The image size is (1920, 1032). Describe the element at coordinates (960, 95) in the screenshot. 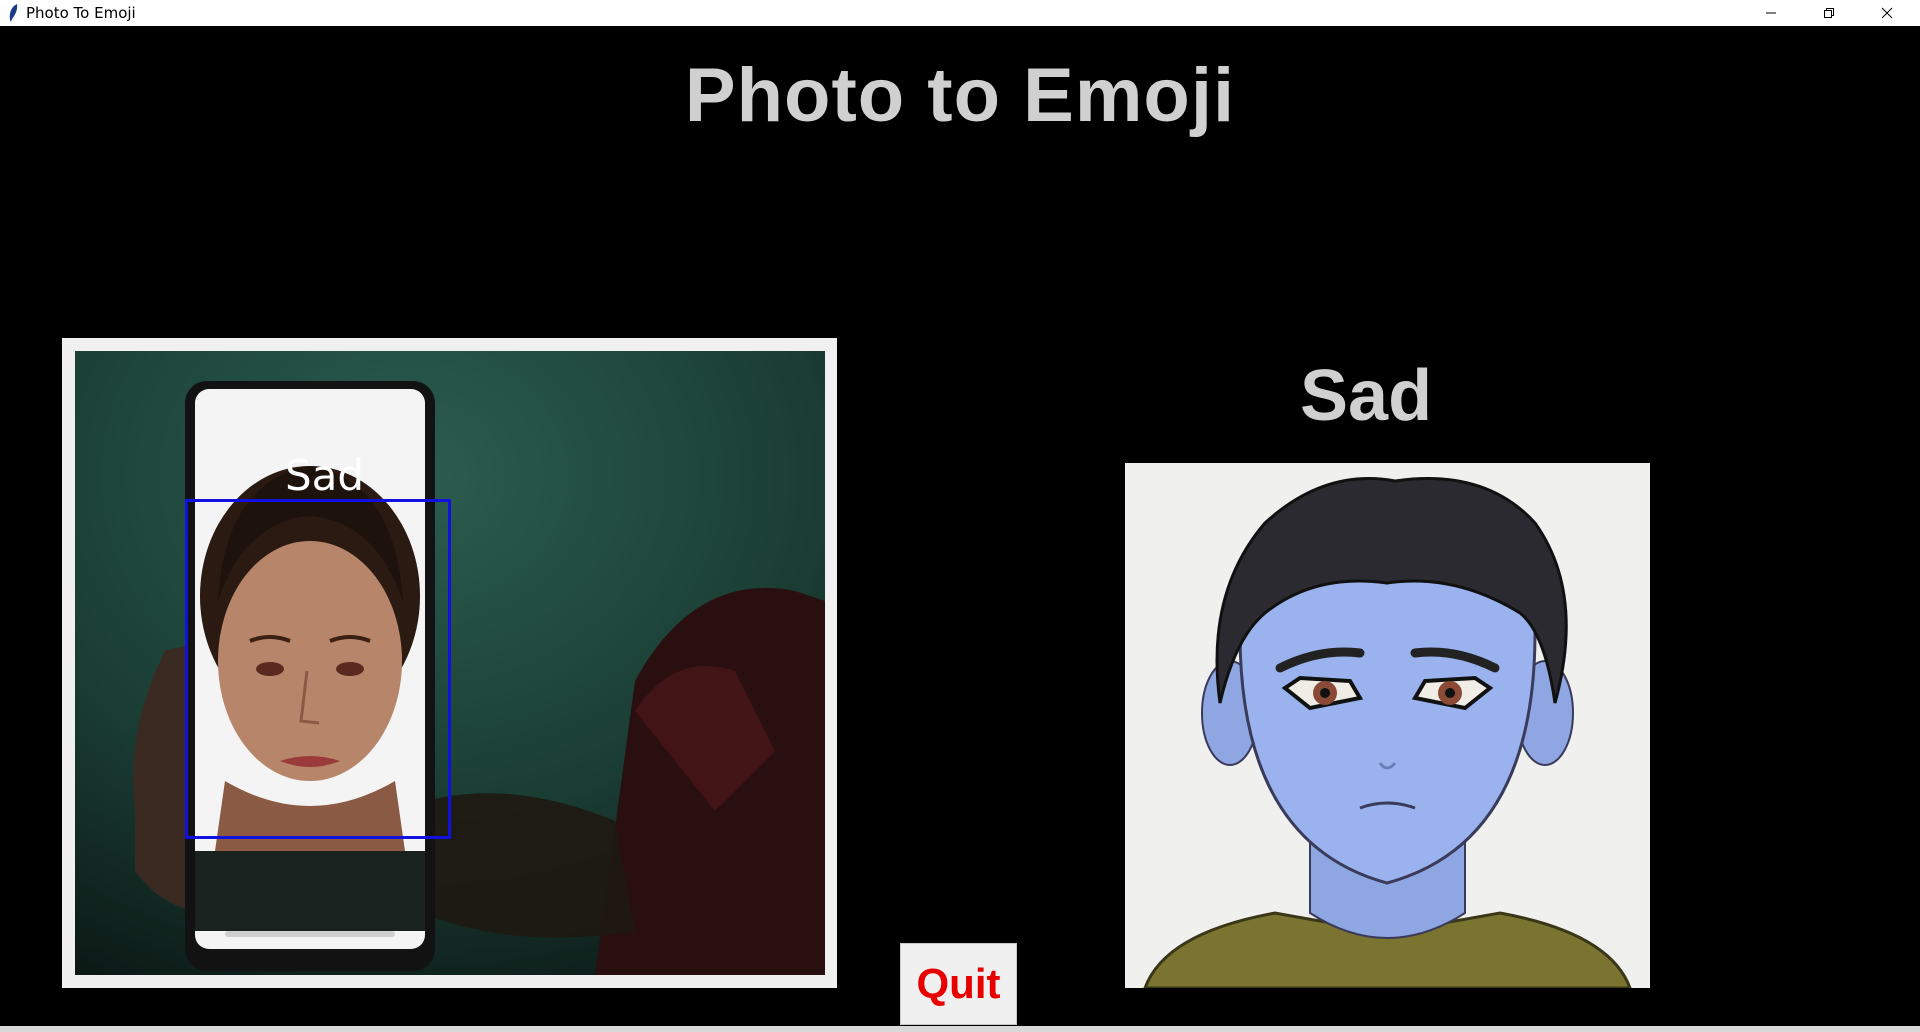

I see `page-title: Photo to Emoji` at that location.